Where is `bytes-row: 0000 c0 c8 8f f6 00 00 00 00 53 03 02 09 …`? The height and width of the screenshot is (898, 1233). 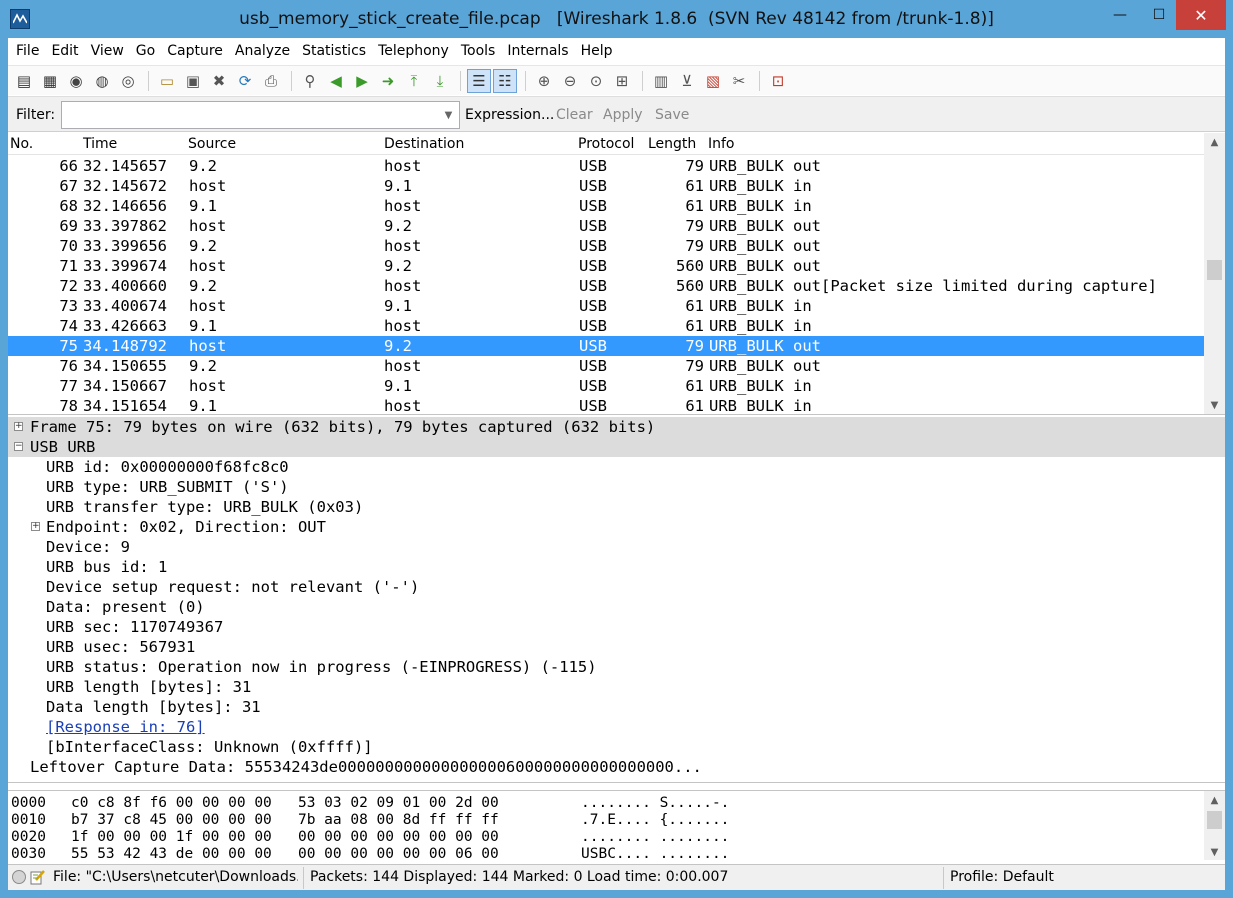 bytes-row: 0000 c0 c8 8f f6 00 00 00 00 53 03 02 09 … is located at coordinates (606, 803).